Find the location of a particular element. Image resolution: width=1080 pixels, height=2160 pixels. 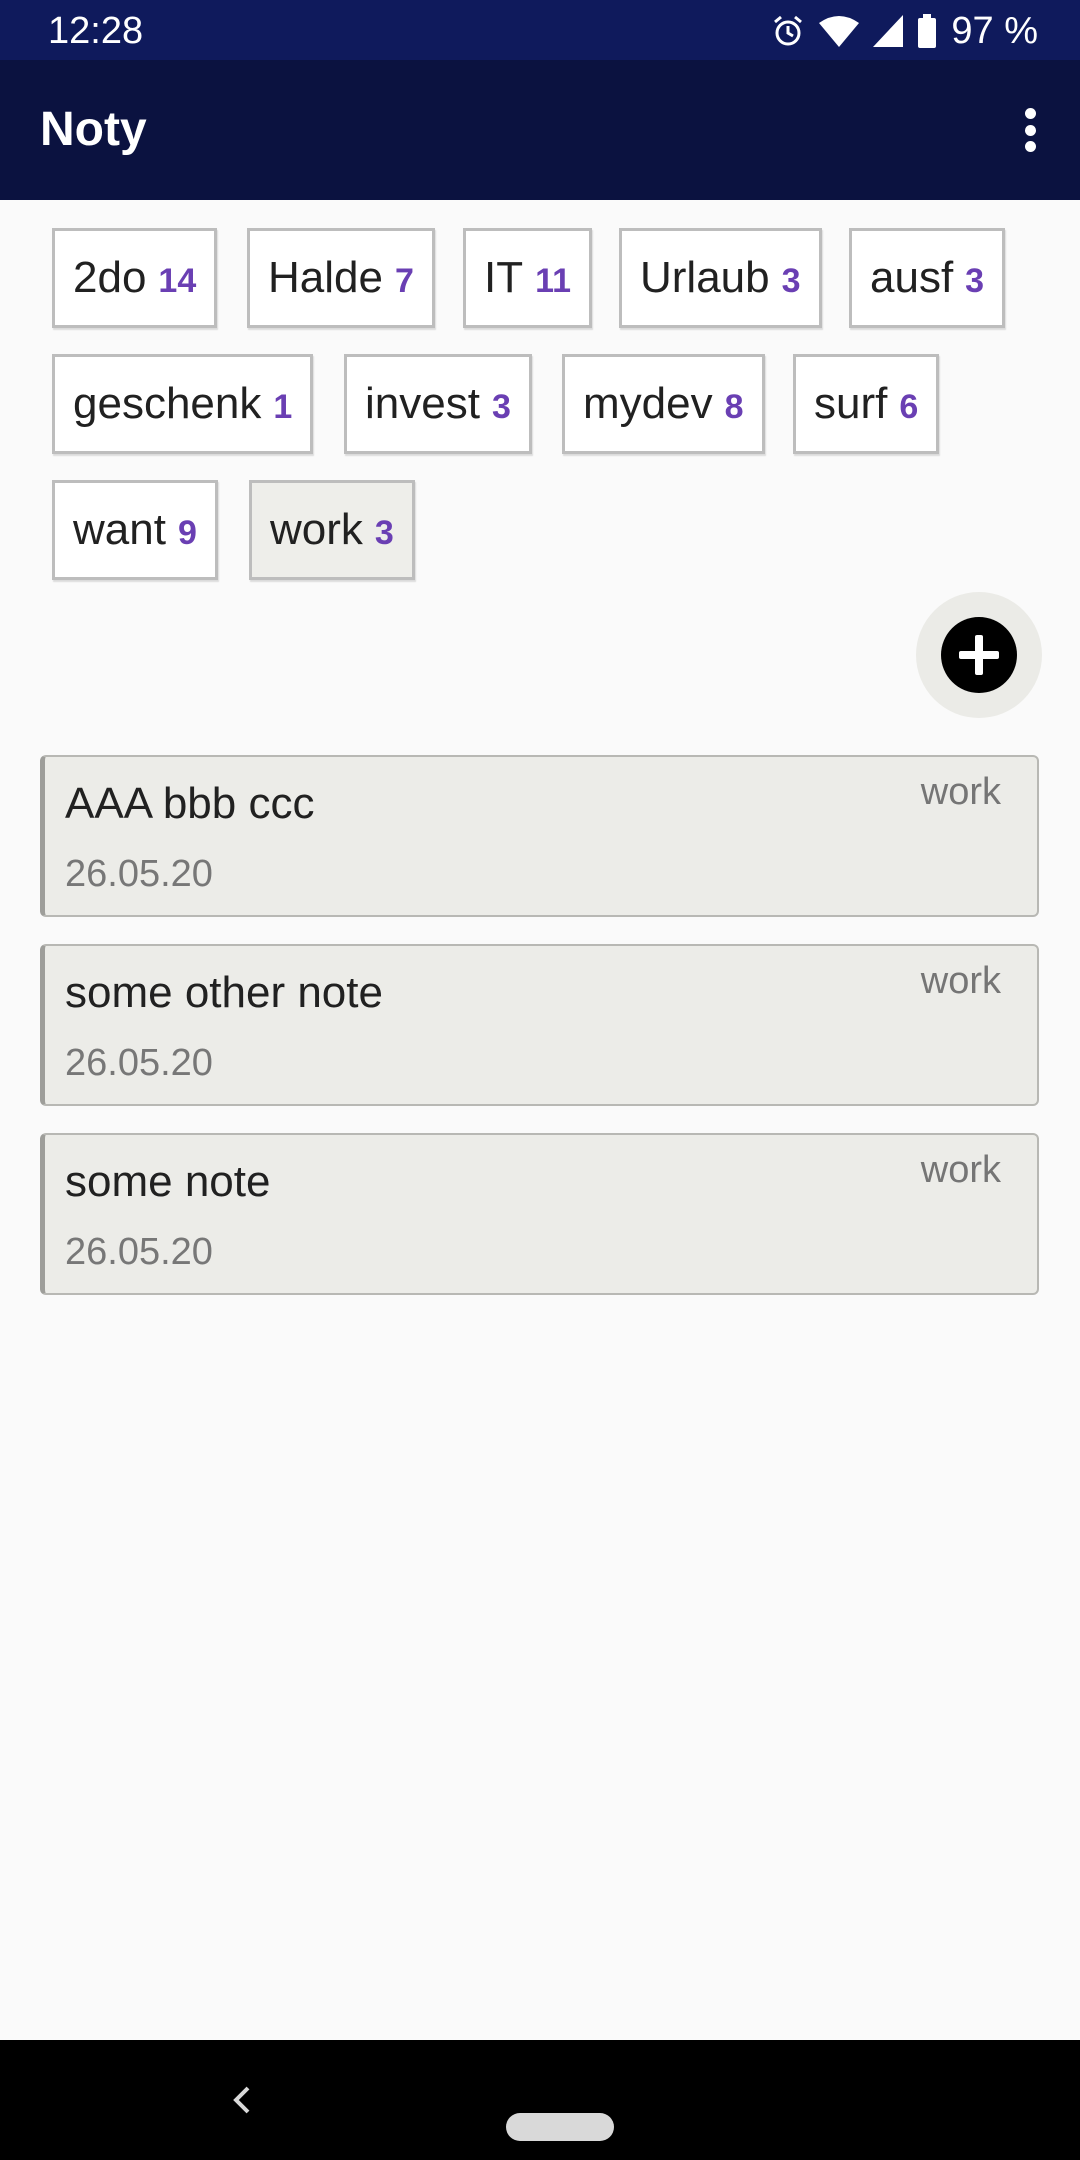

tag-chip-want: want 9 is located at coordinates (135, 530).